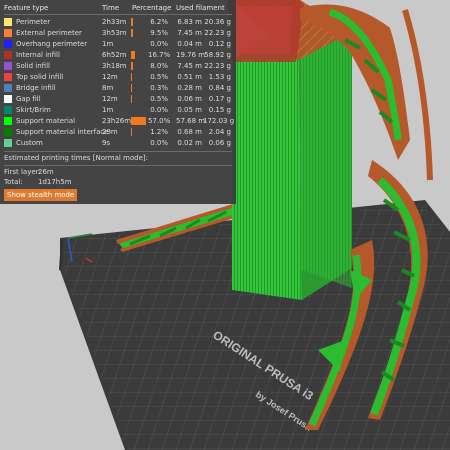  Describe the element at coordinates (159, 33) in the screenshot. I see `feature-percentage: 9.5%` at that location.